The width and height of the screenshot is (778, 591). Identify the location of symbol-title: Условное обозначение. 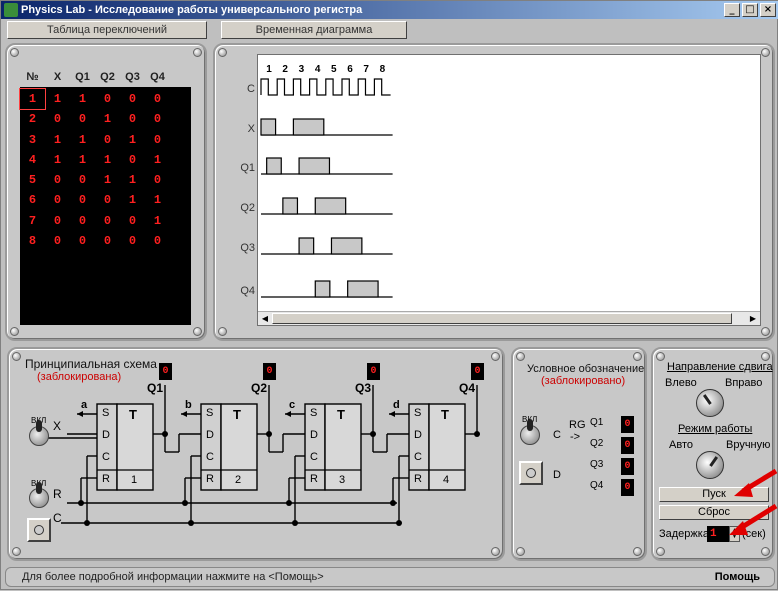
(586, 369).